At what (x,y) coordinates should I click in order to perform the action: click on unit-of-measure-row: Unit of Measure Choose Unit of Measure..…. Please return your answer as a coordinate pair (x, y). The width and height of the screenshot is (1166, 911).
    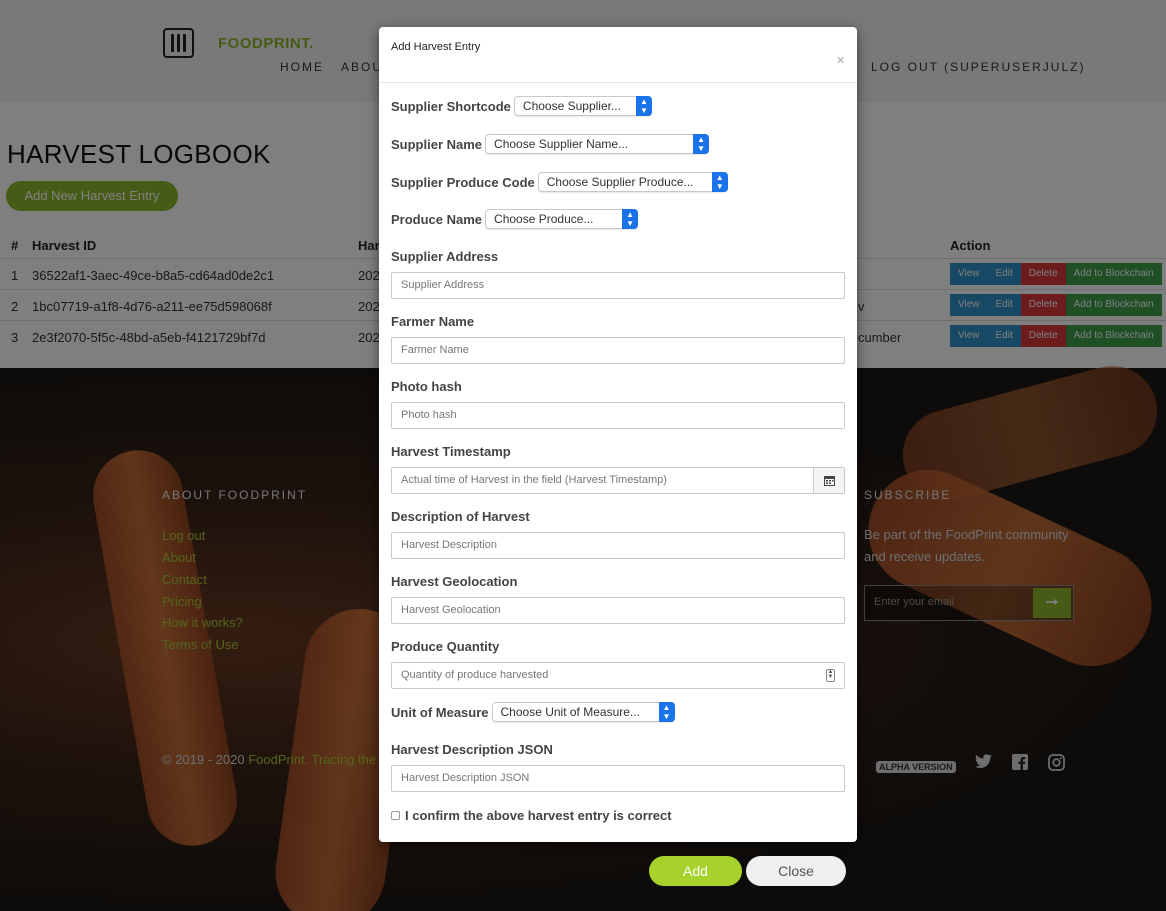
    Looking at the image, I should click on (533, 712).